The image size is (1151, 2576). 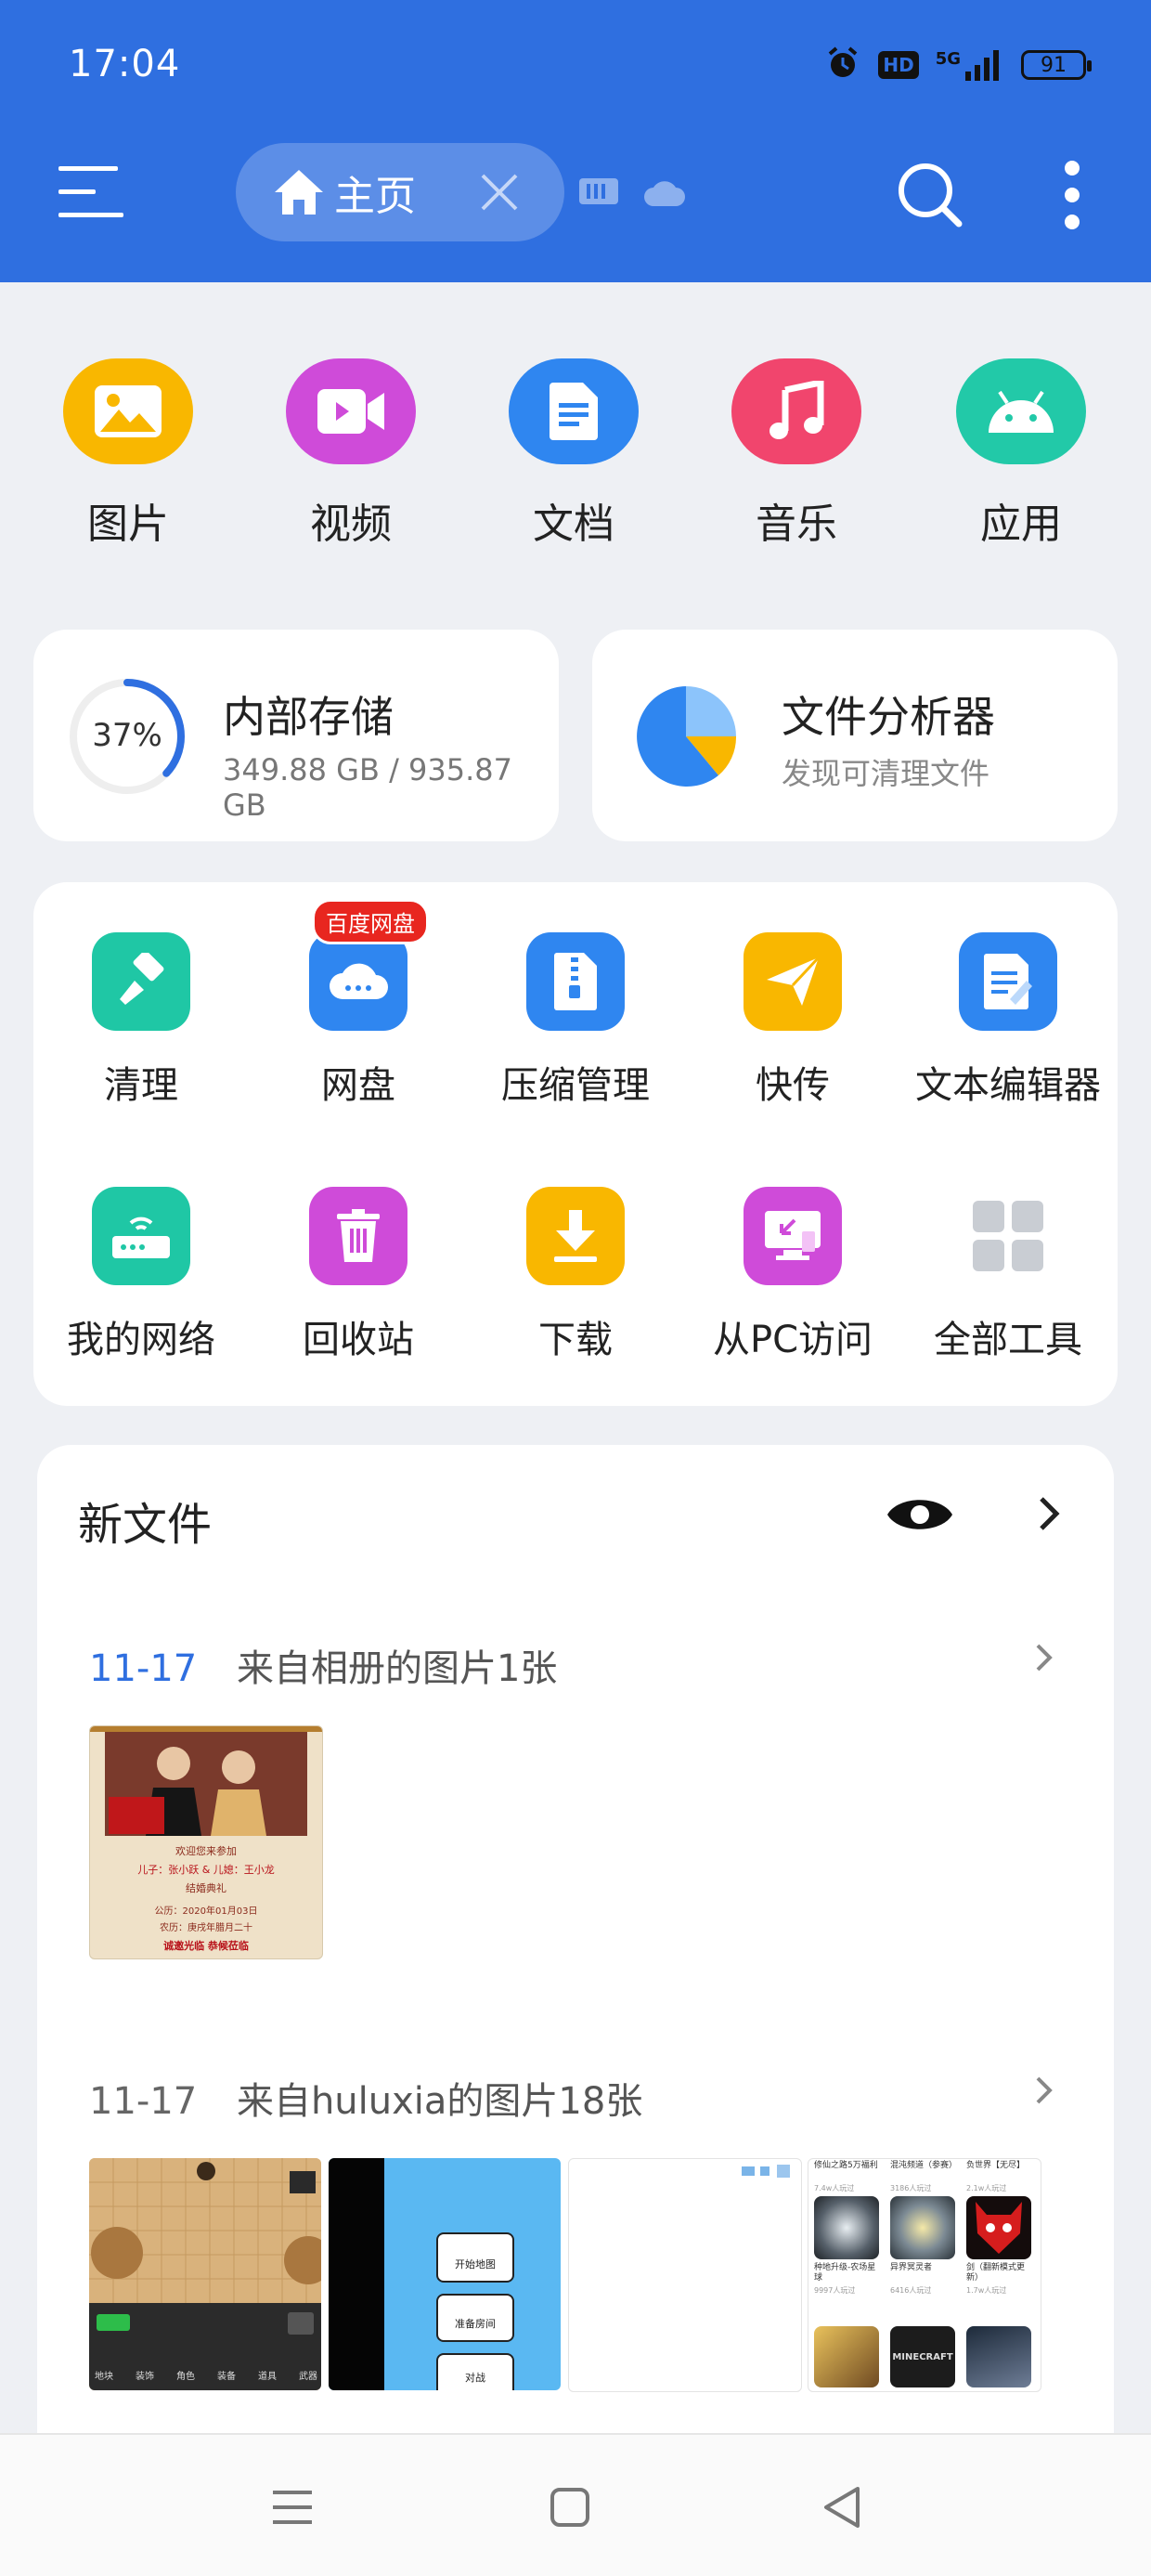 I want to click on cloud-icon, so click(x=358, y=981).